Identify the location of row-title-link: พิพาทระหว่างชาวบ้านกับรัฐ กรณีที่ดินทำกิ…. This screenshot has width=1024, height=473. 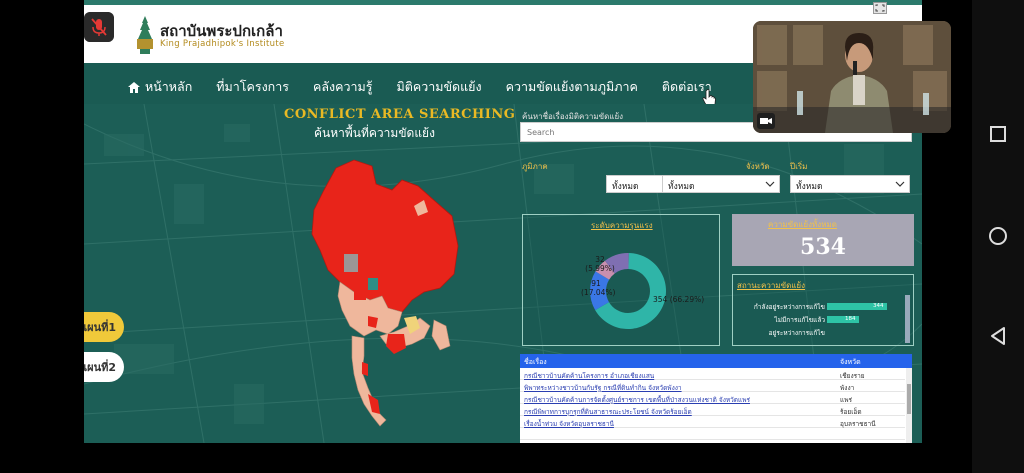
(674, 388).